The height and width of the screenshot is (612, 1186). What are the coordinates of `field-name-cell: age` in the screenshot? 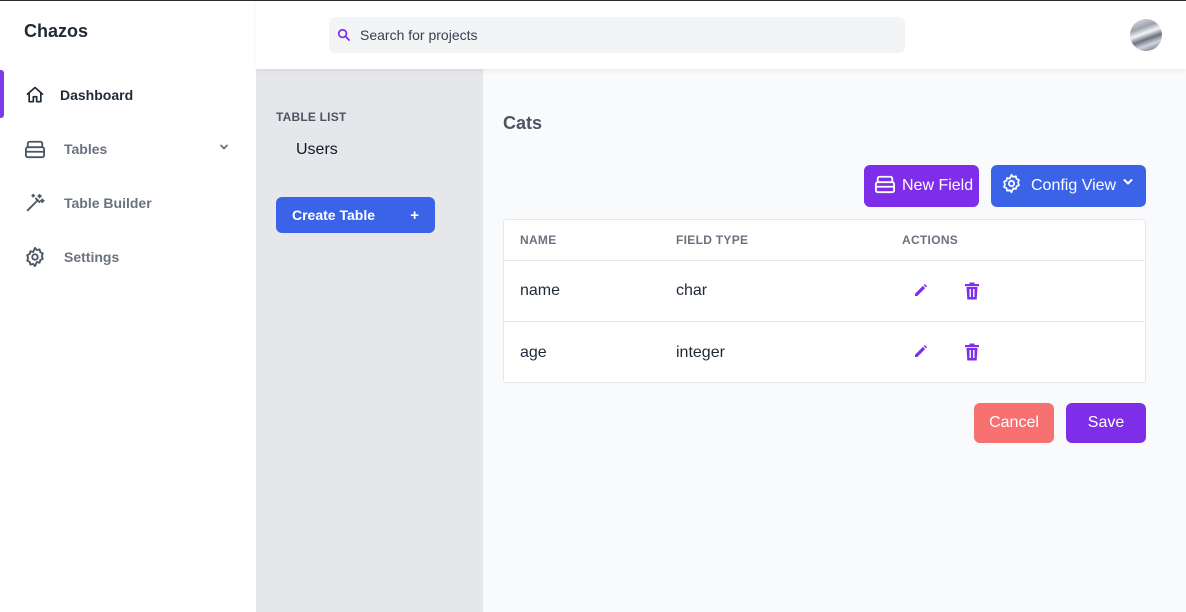 It's located at (533, 352).